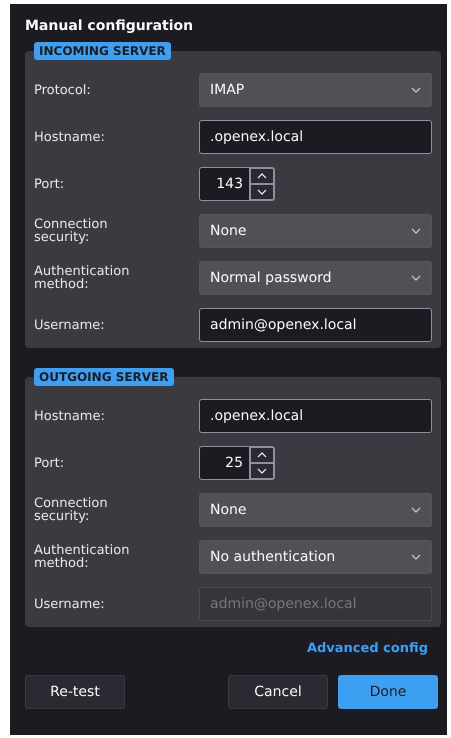 This screenshot has width=451, height=738. What do you see at coordinates (75, 692) in the screenshot?
I see `dialog-button: Re-test` at bounding box center [75, 692].